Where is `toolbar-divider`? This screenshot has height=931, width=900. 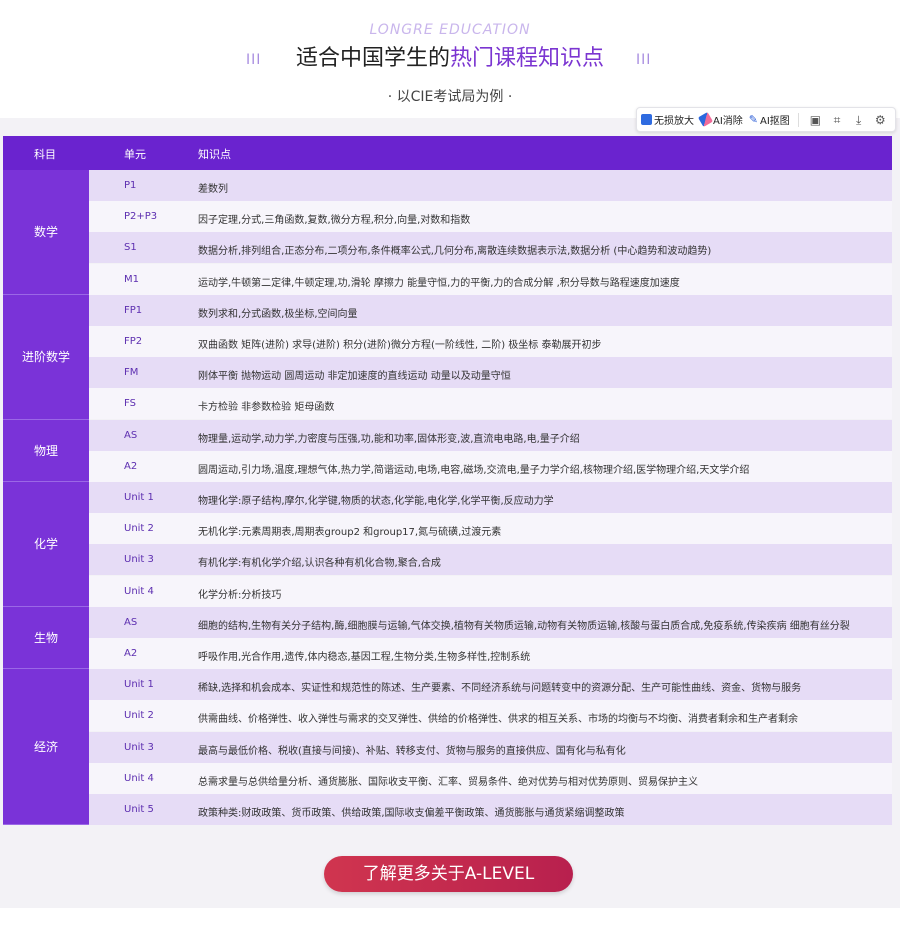 toolbar-divider is located at coordinates (798, 119).